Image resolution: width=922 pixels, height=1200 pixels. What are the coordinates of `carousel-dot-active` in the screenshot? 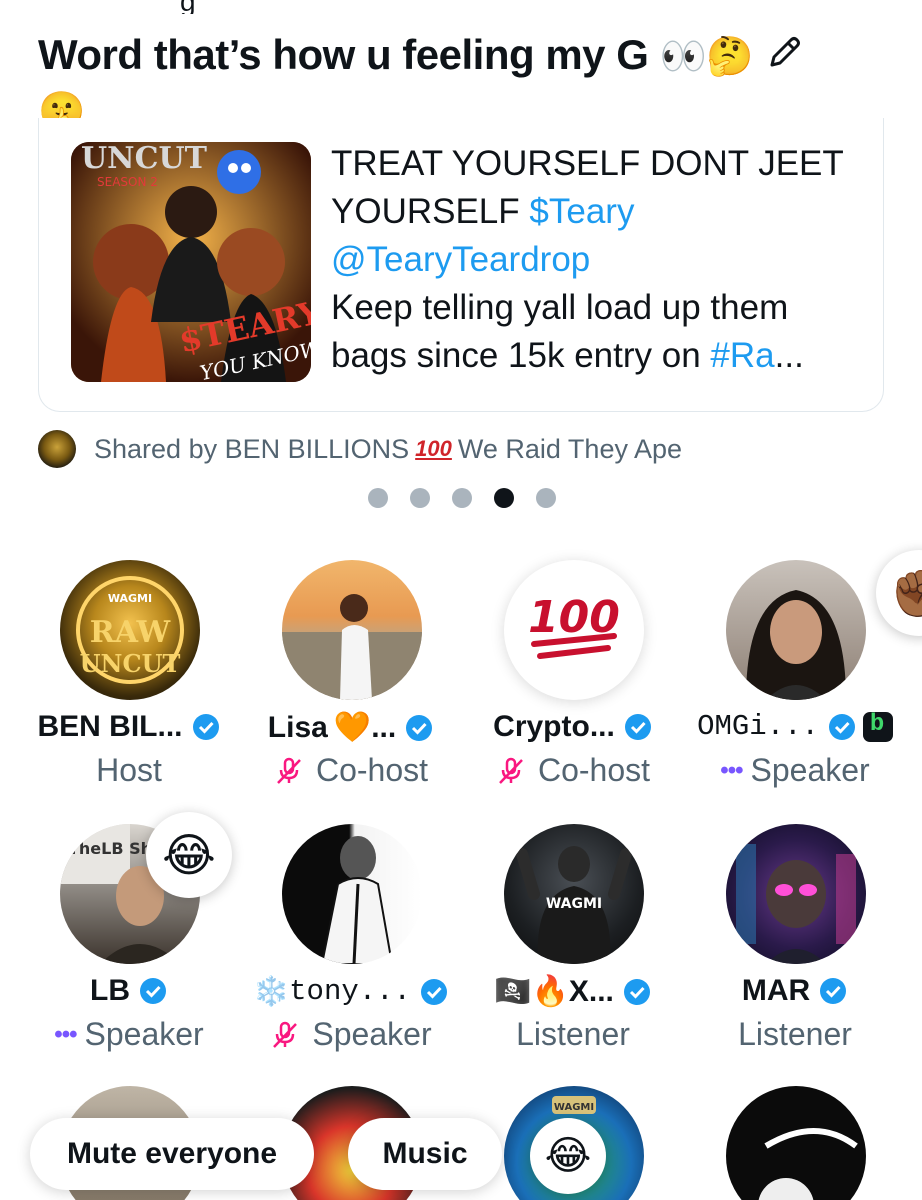 It's located at (504, 498).